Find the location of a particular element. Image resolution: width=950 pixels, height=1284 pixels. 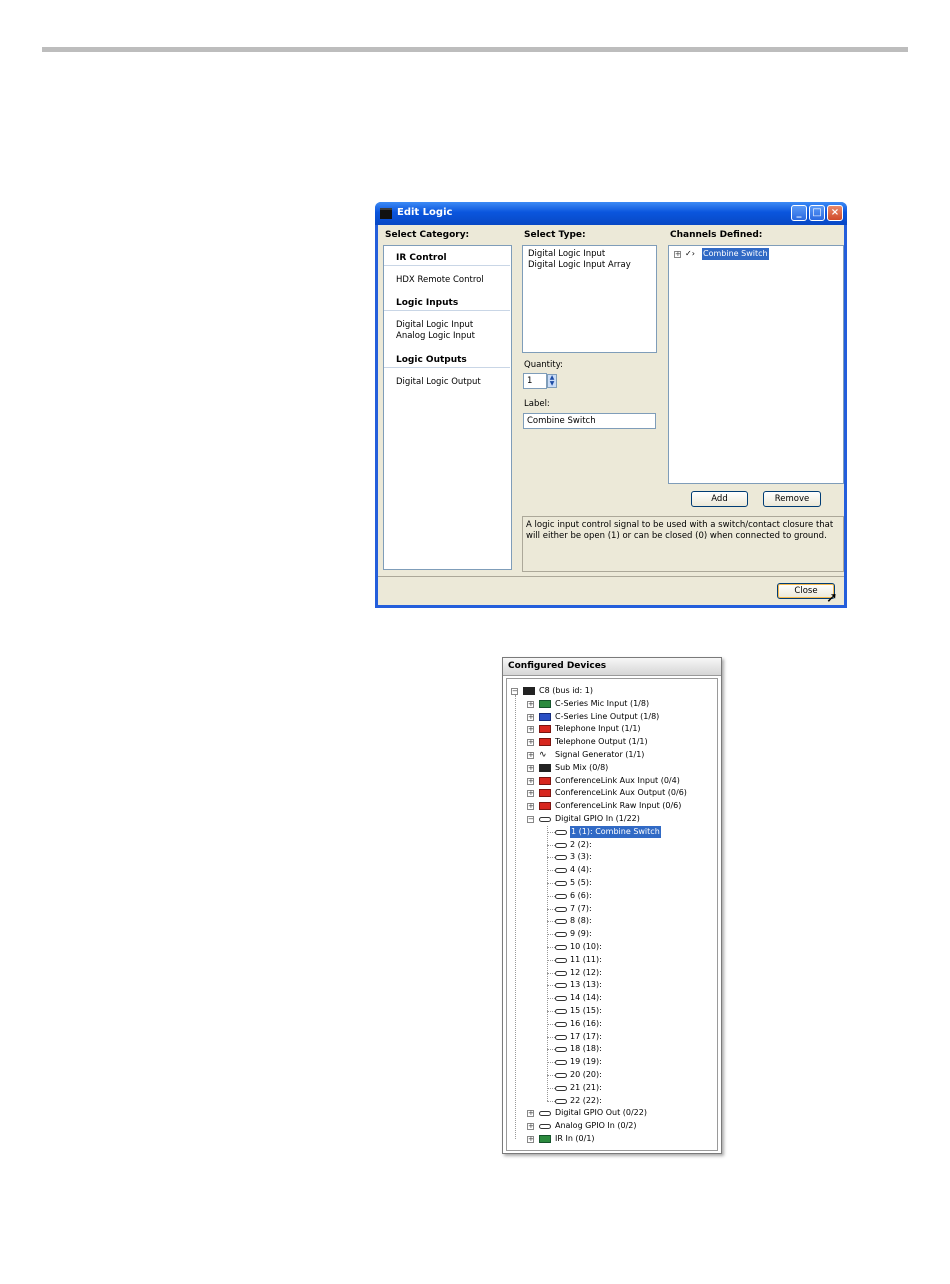

signal-generator-icon: ∿ is located at coordinates (543, 755).